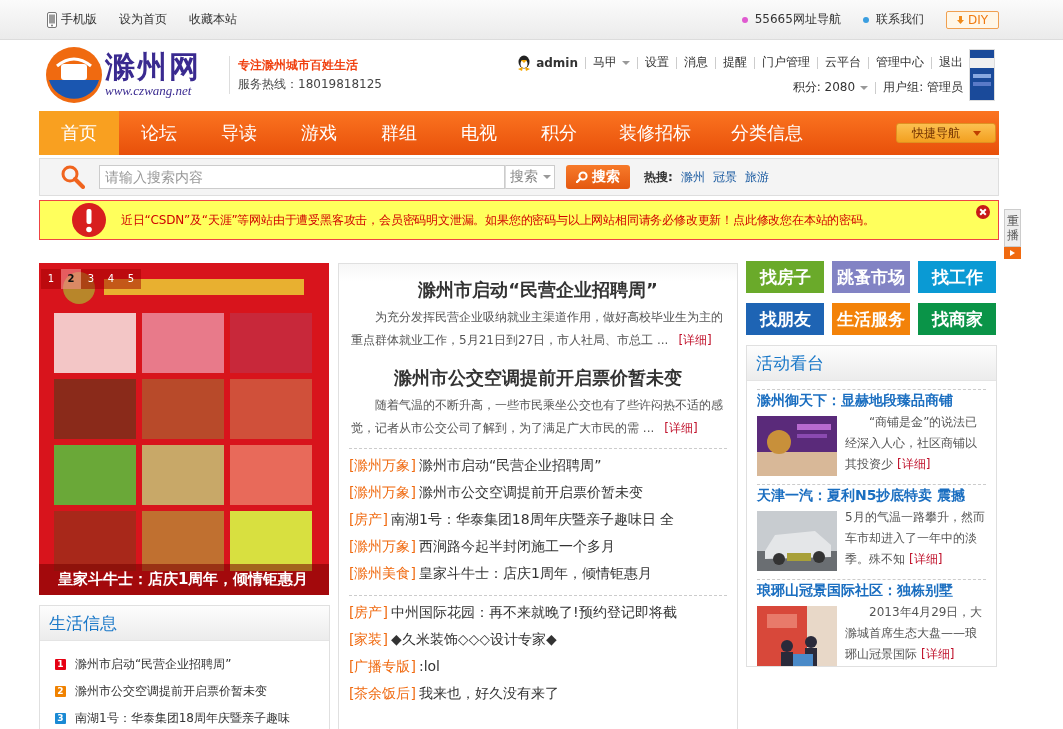  I want to click on panel-title: 生活信息, so click(184, 623).